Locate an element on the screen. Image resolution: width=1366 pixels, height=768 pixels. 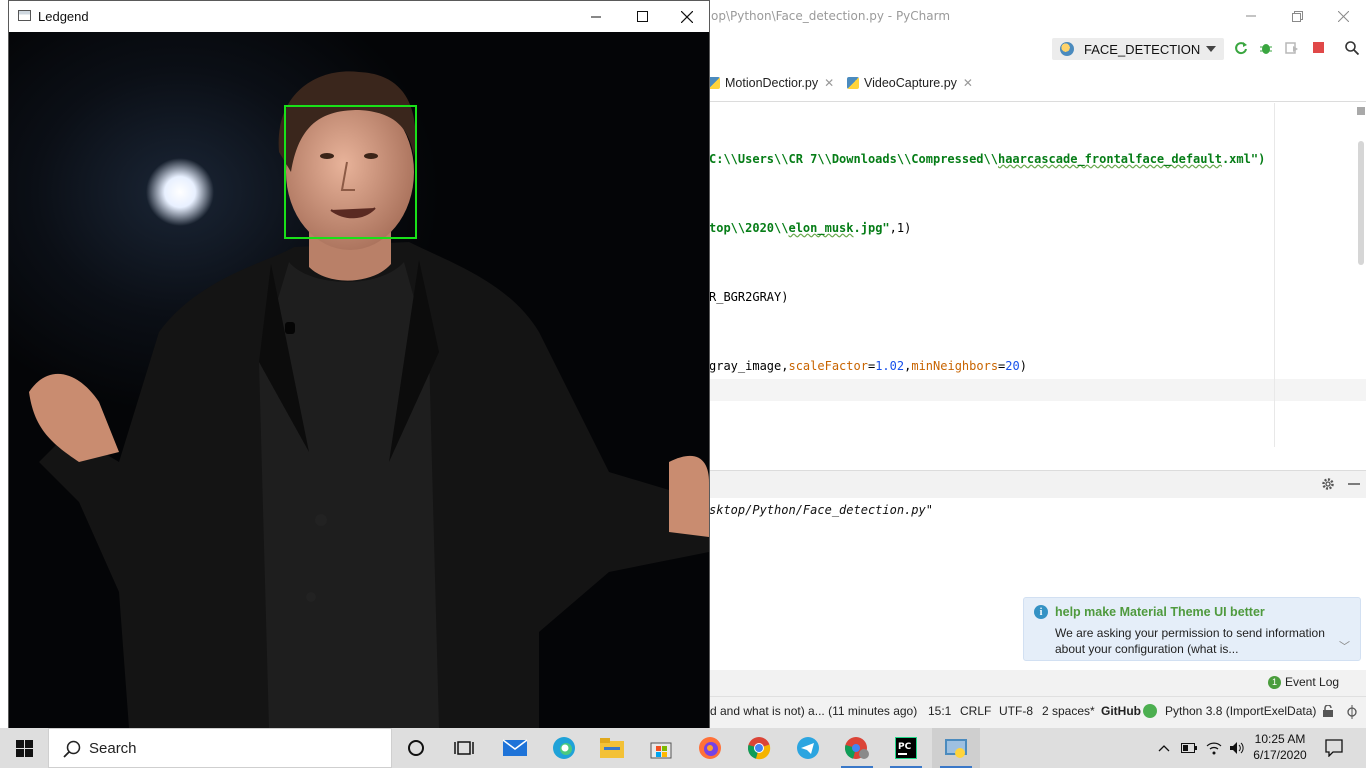
mail-icon is located at coordinates (515, 747).